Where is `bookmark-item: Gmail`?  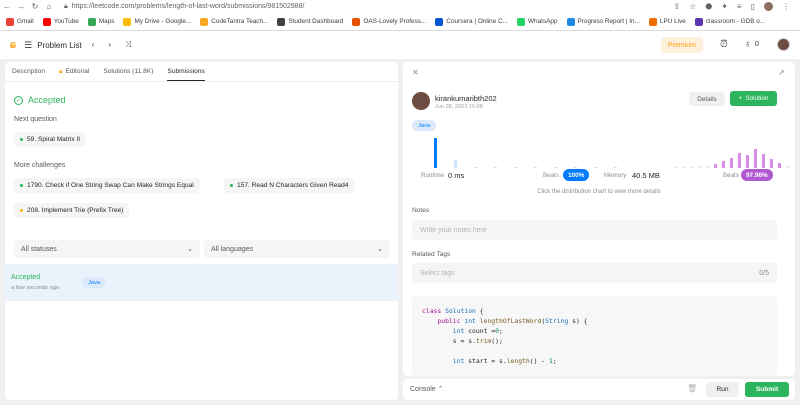 bookmark-item: Gmail is located at coordinates (20, 21).